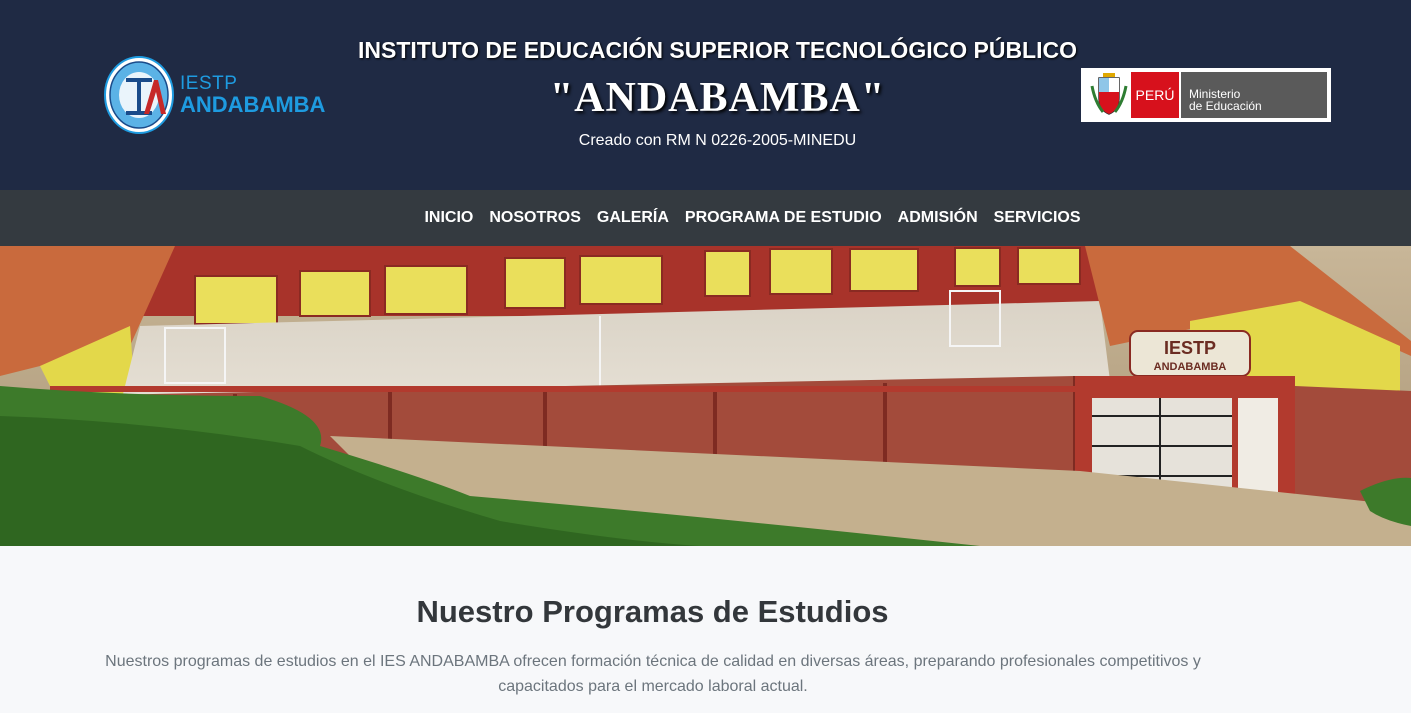 The width and height of the screenshot is (1411, 713). What do you see at coordinates (448, 218) in the screenshot?
I see `nav-item-inicio: INICIO` at bounding box center [448, 218].